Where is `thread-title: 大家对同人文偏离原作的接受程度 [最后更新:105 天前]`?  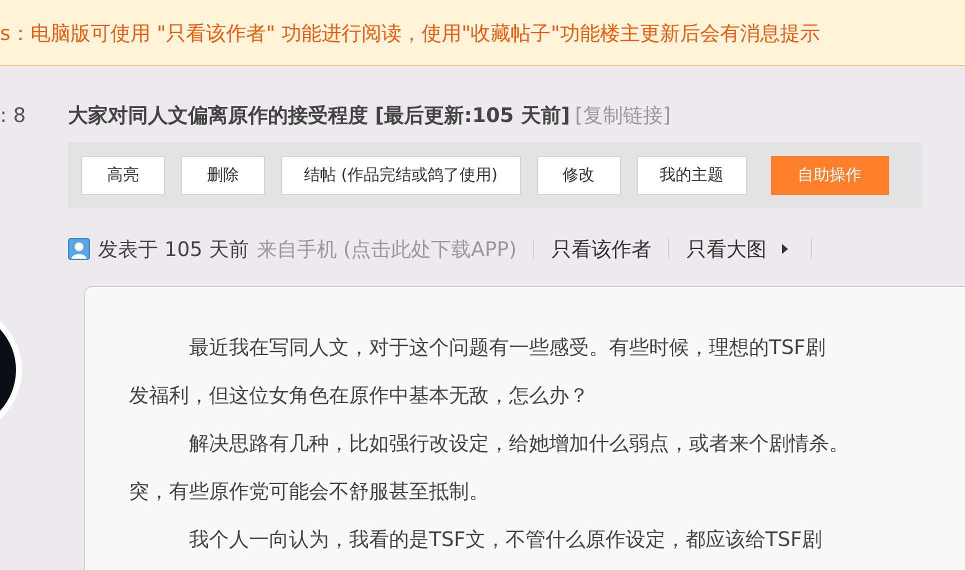
thread-title: 大家对同人文偏离原作的接受程度 [最后更新:105 天前] is located at coordinates (319, 115).